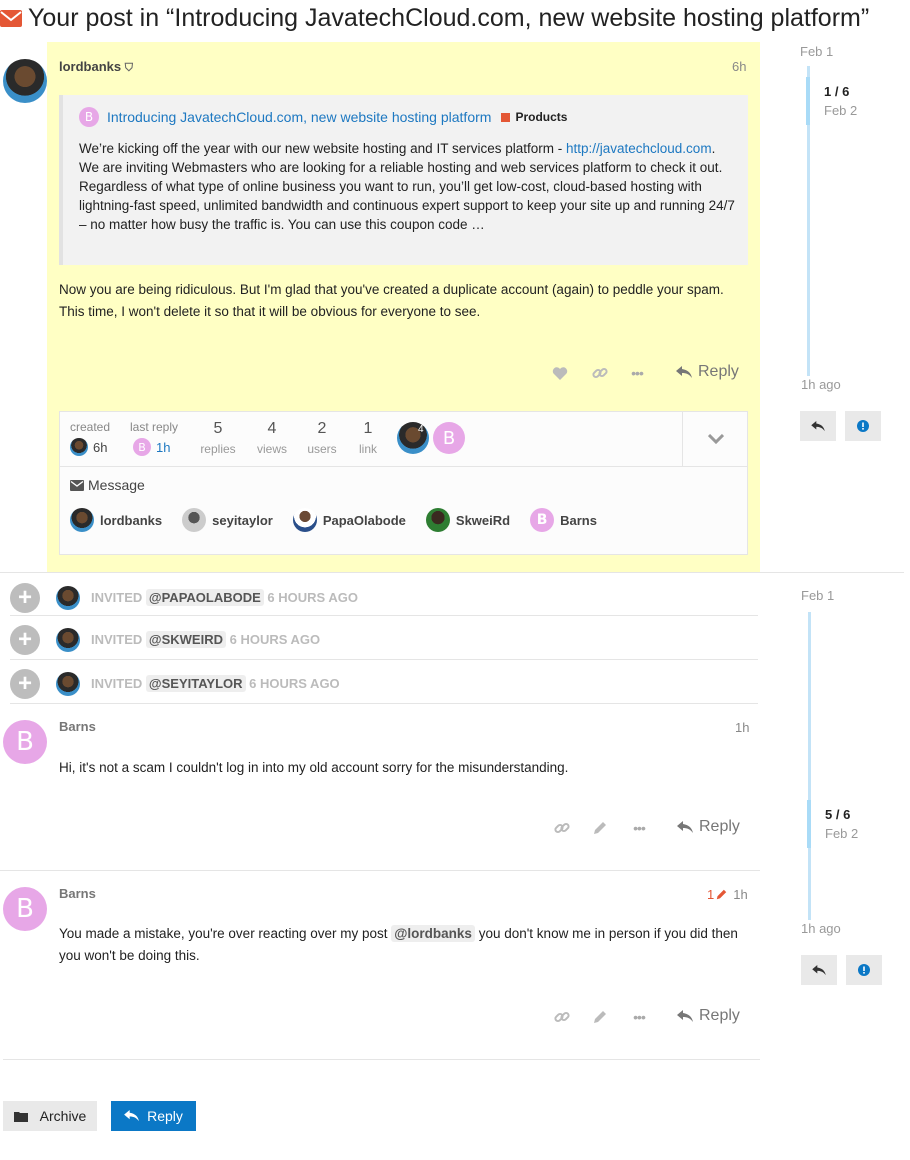 The height and width of the screenshot is (1160, 910). What do you see at coordinates (506, 117) in the screenshot?
I see `category-color-icon` at bounding box center [506, 117].